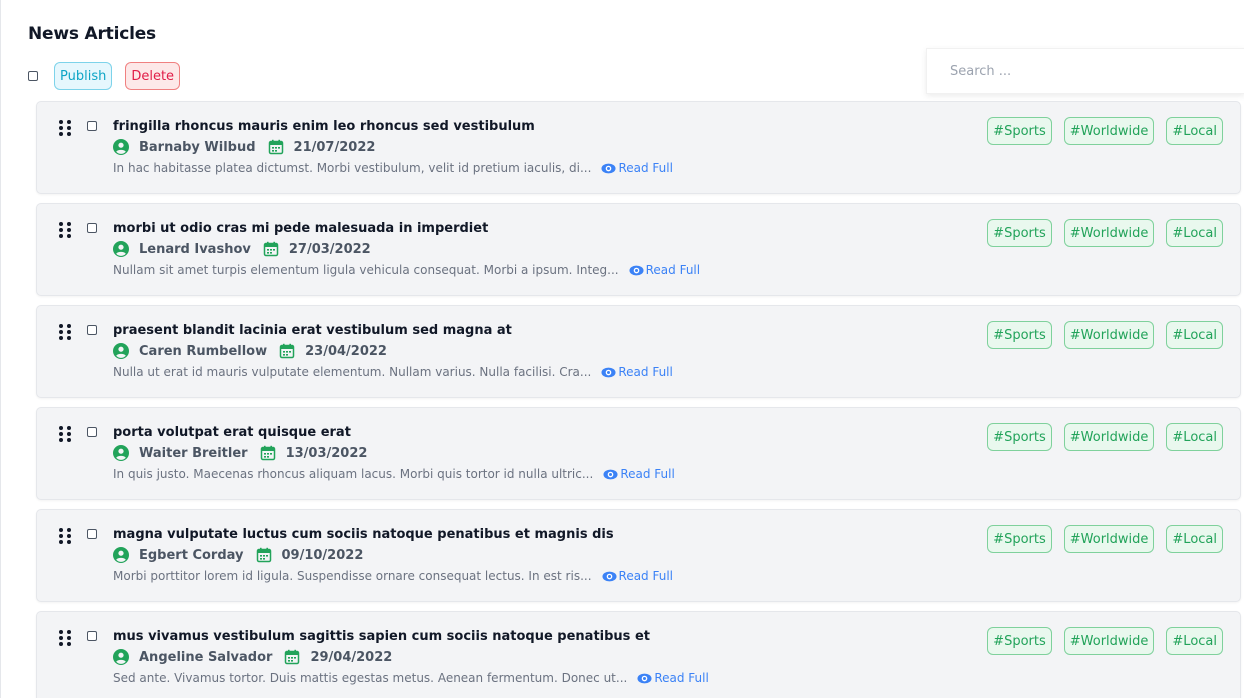  Describe the element at coordinates (191, 555) in the screenshot. I see `article-author: Egbert Corday` at that location.